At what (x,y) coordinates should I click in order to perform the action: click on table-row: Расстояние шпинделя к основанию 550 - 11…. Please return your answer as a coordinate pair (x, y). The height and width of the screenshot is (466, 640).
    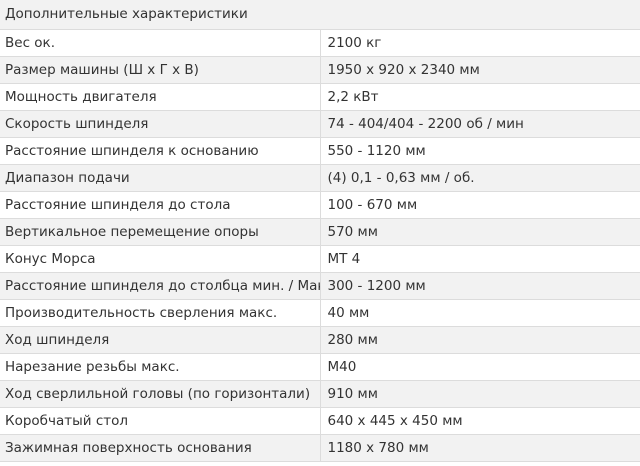
    Looking at the image, I should click on (320, 151).